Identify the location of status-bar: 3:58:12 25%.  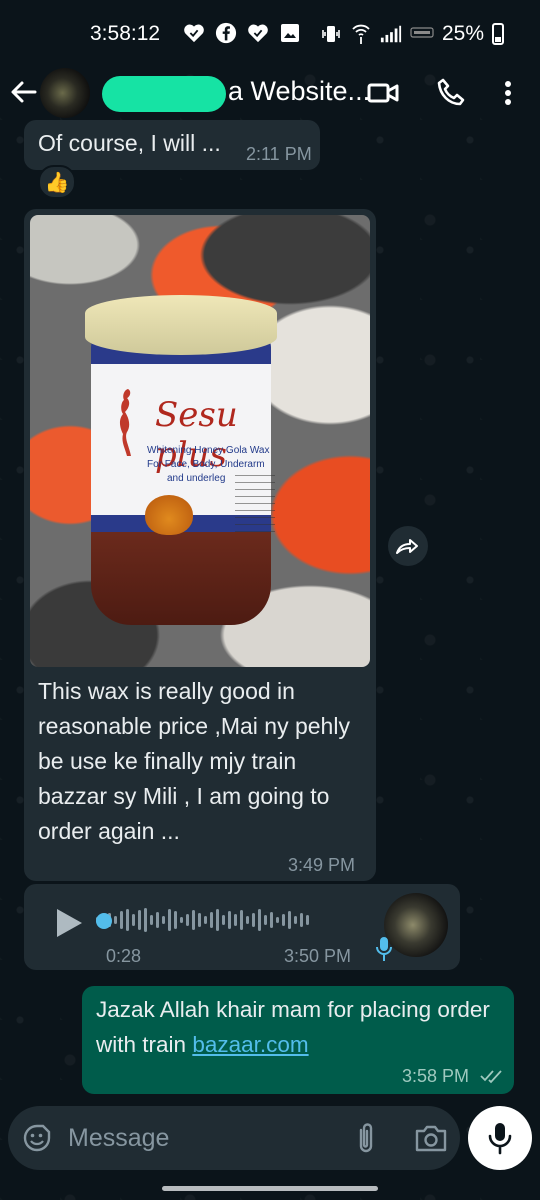
(270, 34).